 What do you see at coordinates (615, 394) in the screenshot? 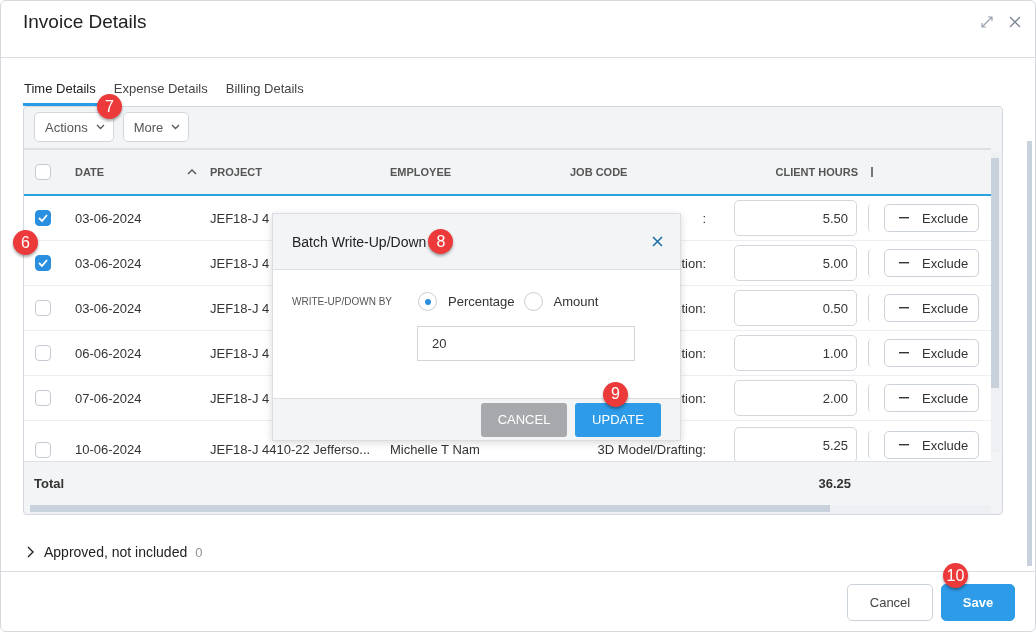
I see `callout-badge: 9` at bounding box center [615, 394].